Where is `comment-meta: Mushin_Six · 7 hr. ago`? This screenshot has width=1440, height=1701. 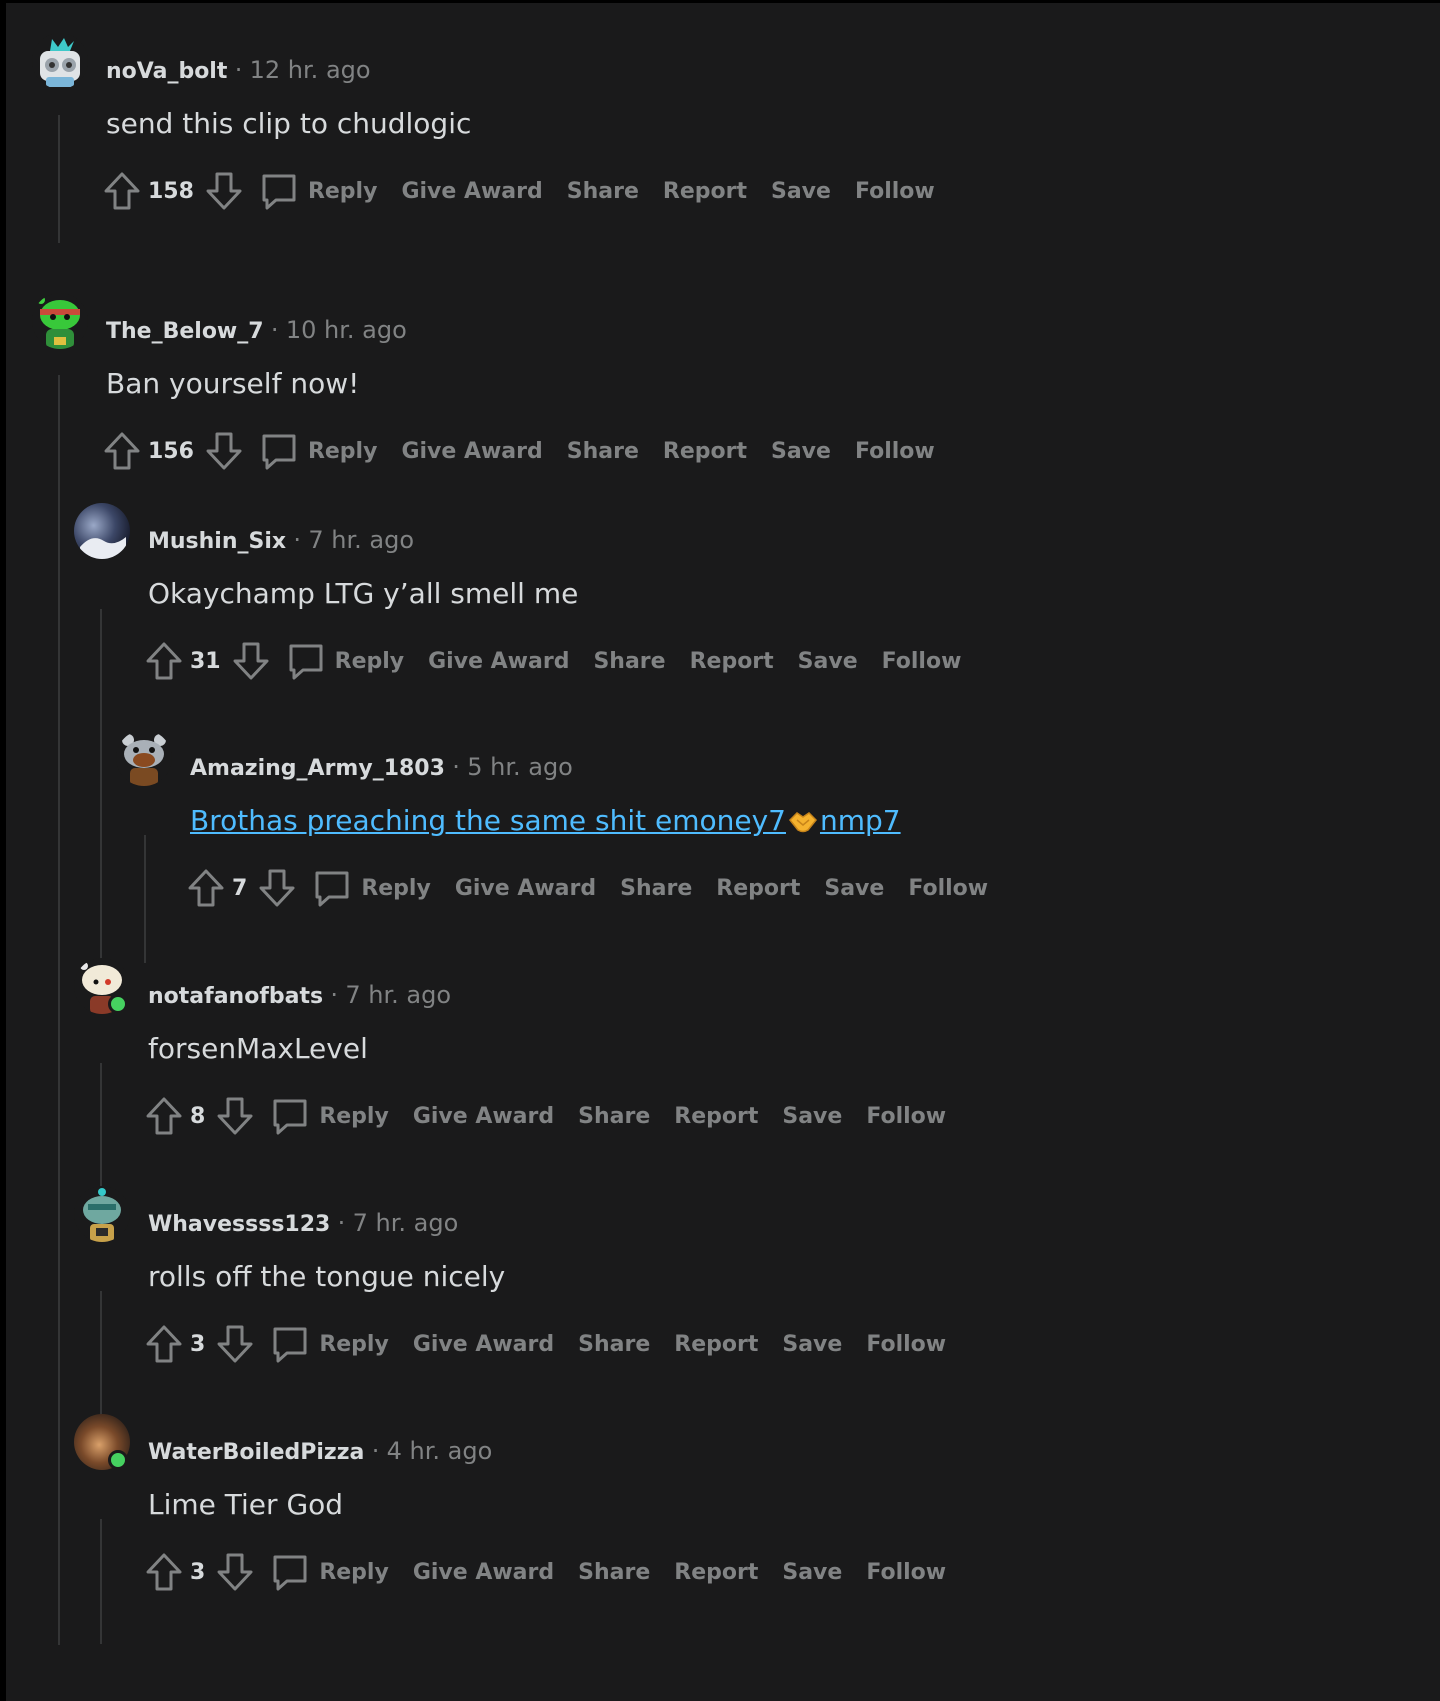
comment-meta: Mushin_Six · 7 hr. ago is located at coordinates (281, 541).